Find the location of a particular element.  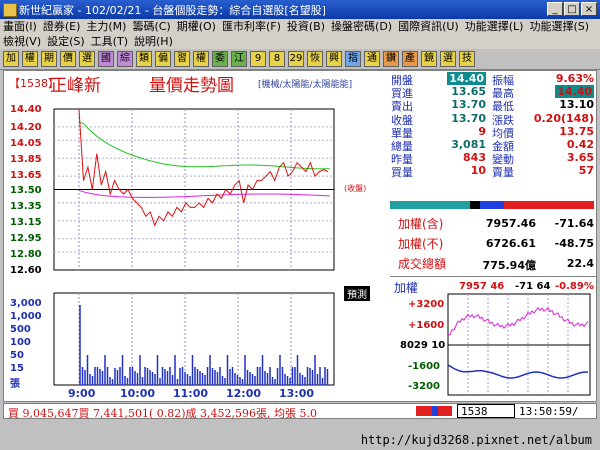

index-label: 成交總額 is located at coordinates (422, 264).